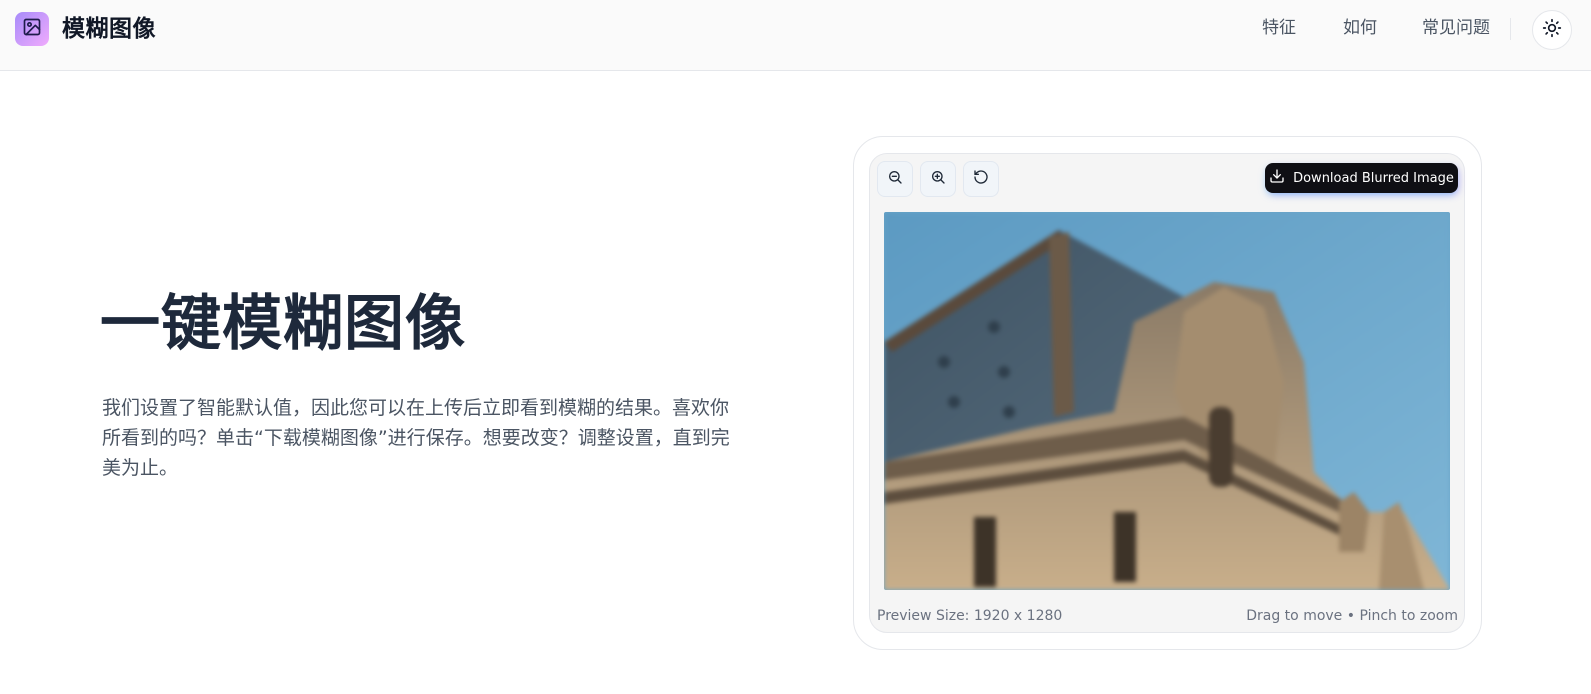 This screenshot has height=694, width=1591. I want to click on rotate-ccw-icon, so click(981, 179).